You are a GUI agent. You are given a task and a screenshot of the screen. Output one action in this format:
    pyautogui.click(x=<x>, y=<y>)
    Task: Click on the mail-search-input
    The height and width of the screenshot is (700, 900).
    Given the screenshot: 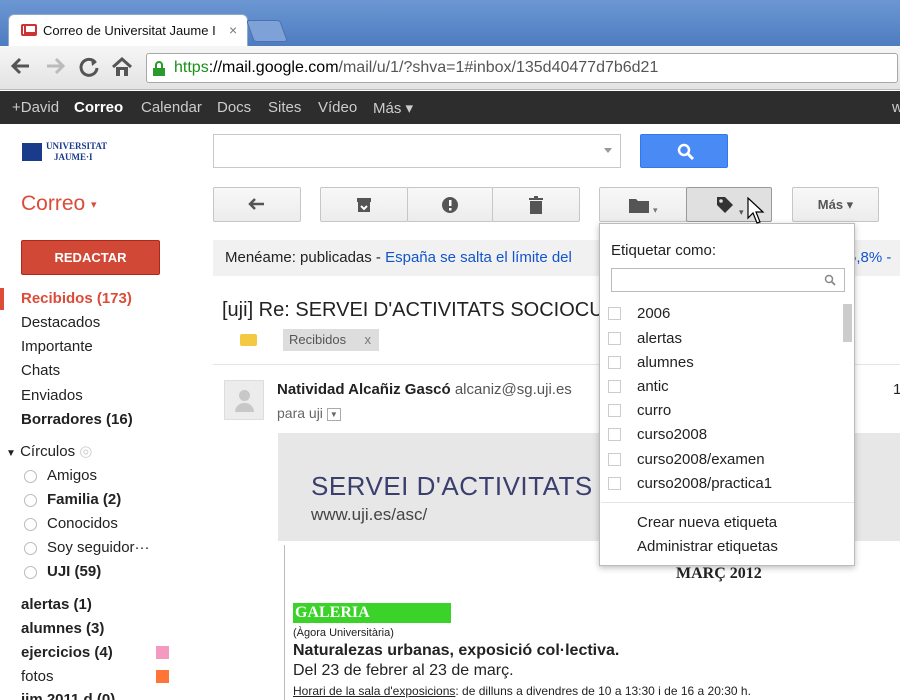 What is the action you would take?
    pyautogui.click(x=417, y=151)
    